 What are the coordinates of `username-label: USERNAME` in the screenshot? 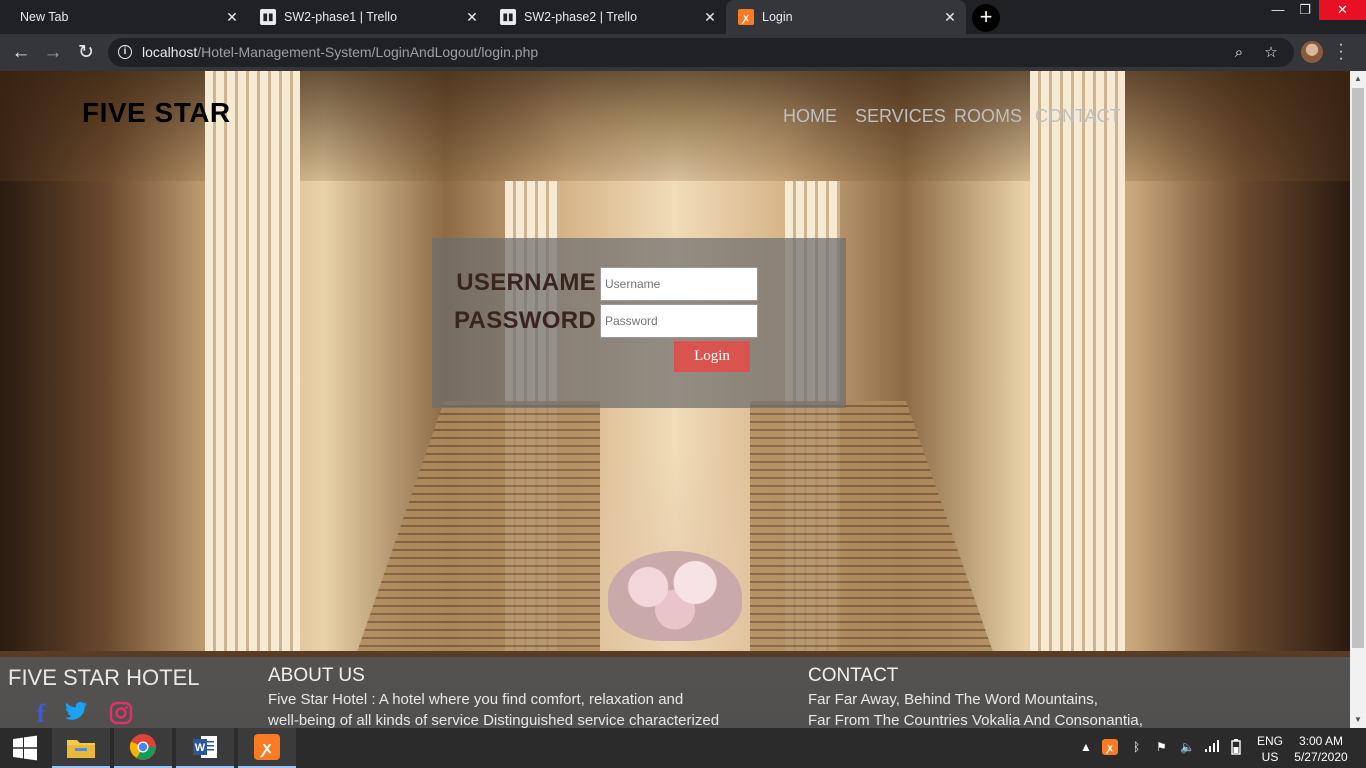 It's located at (526, 282).